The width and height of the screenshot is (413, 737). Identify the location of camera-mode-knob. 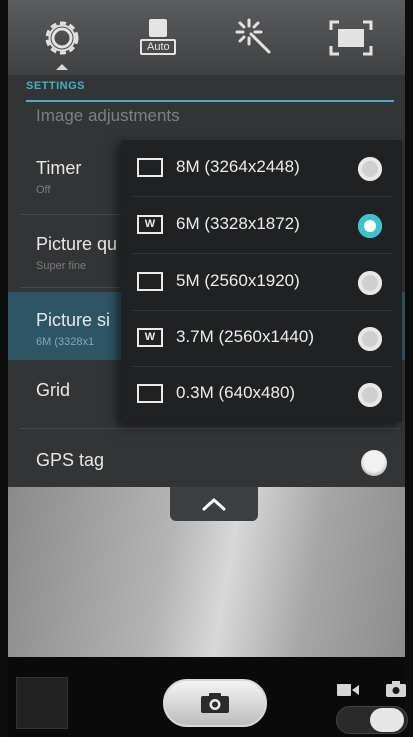
(387, 720).